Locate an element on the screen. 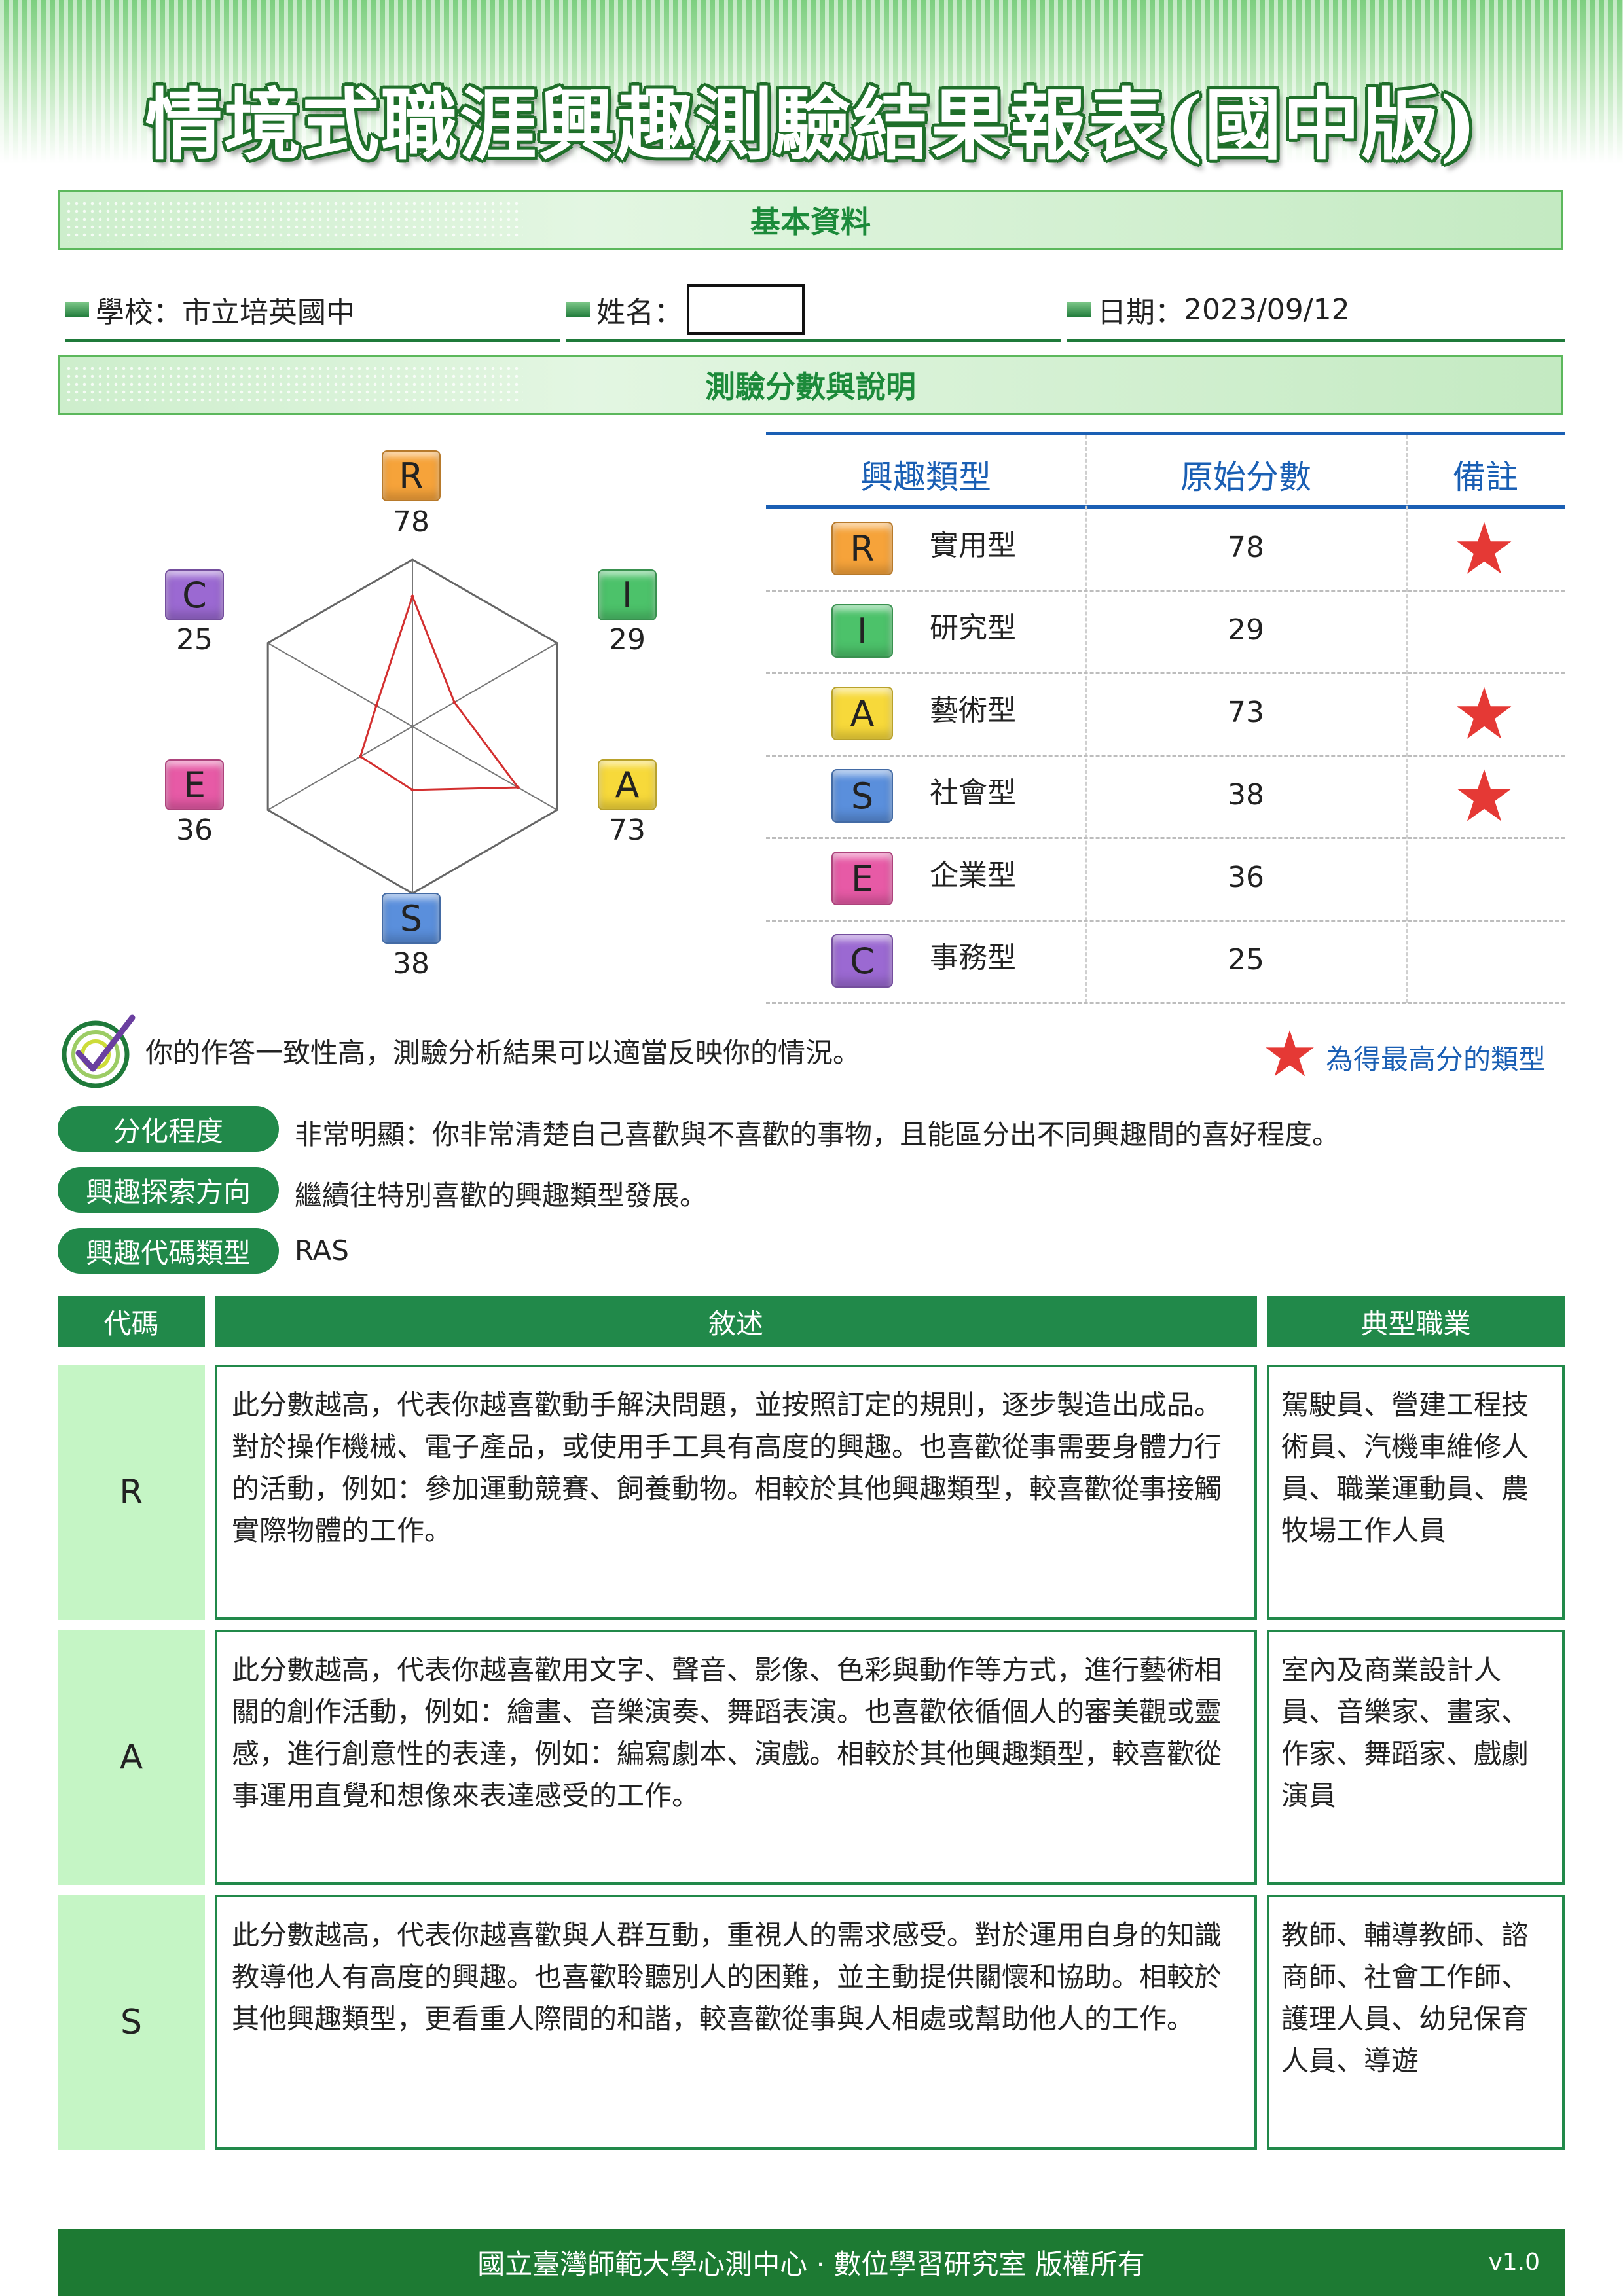 The image size is (1623, 2296). radar-chart is located at coordinates (412, 726).